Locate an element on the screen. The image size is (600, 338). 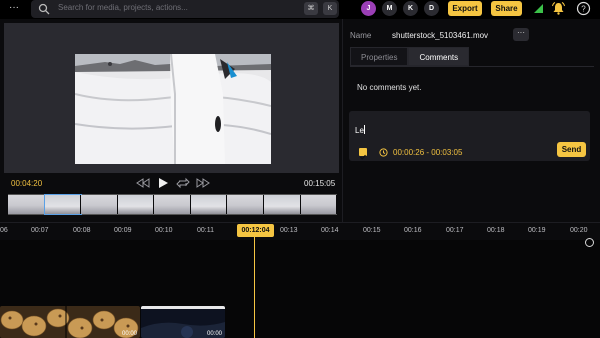
search-icon is located at coordinates (44, 9).